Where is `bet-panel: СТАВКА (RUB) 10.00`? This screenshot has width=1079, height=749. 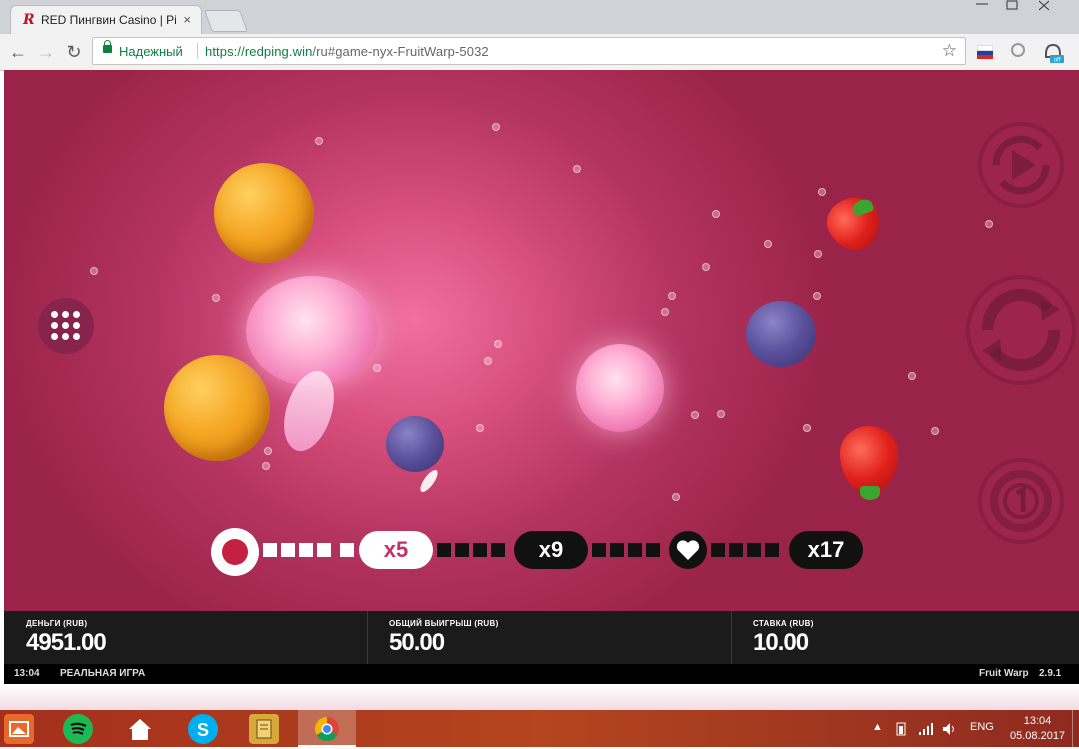
bet-panel: СТАВКА (RUB) 10.00 is located at coordinates (905, 637).